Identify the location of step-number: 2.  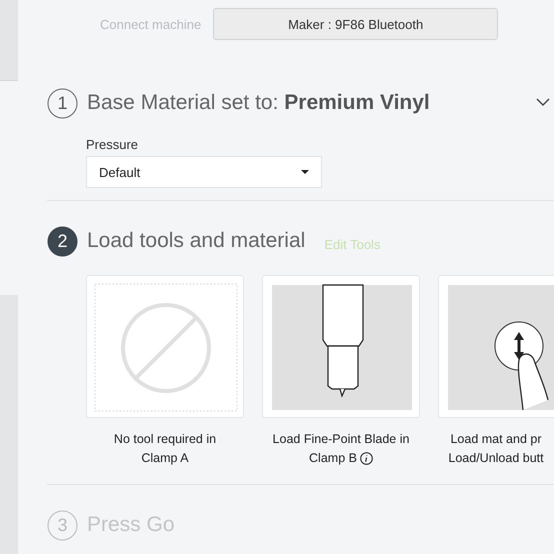
(62, 241).